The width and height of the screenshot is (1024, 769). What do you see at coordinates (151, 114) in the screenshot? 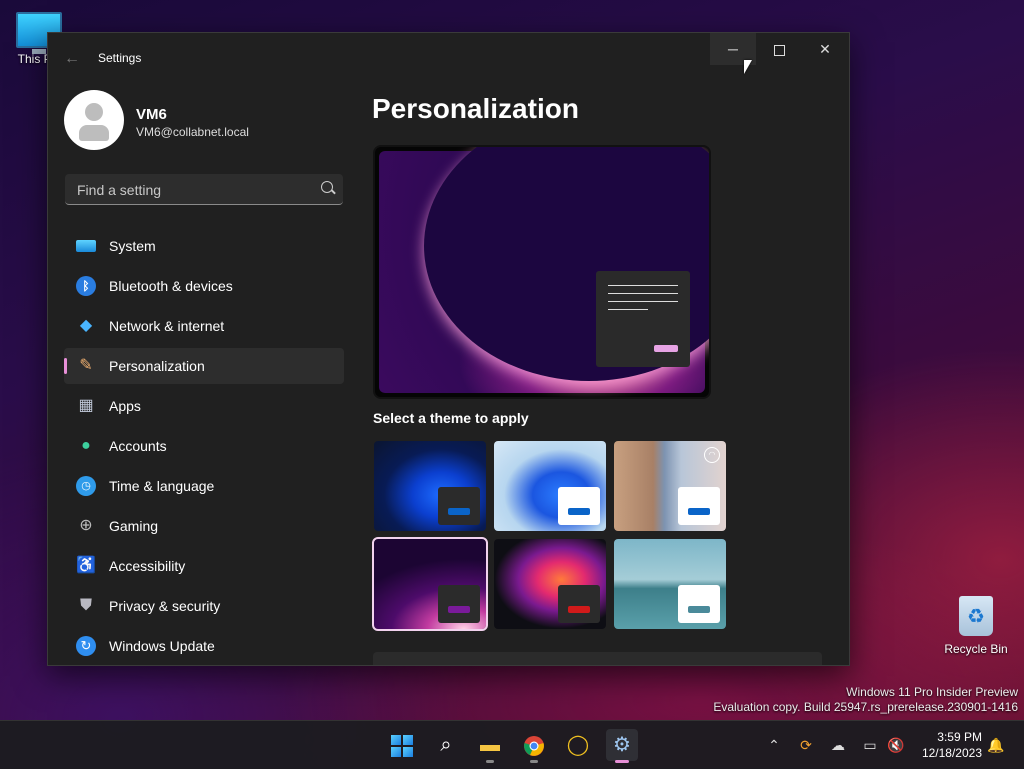
I see `user-name: VM6` at bounding box center [151, 114].